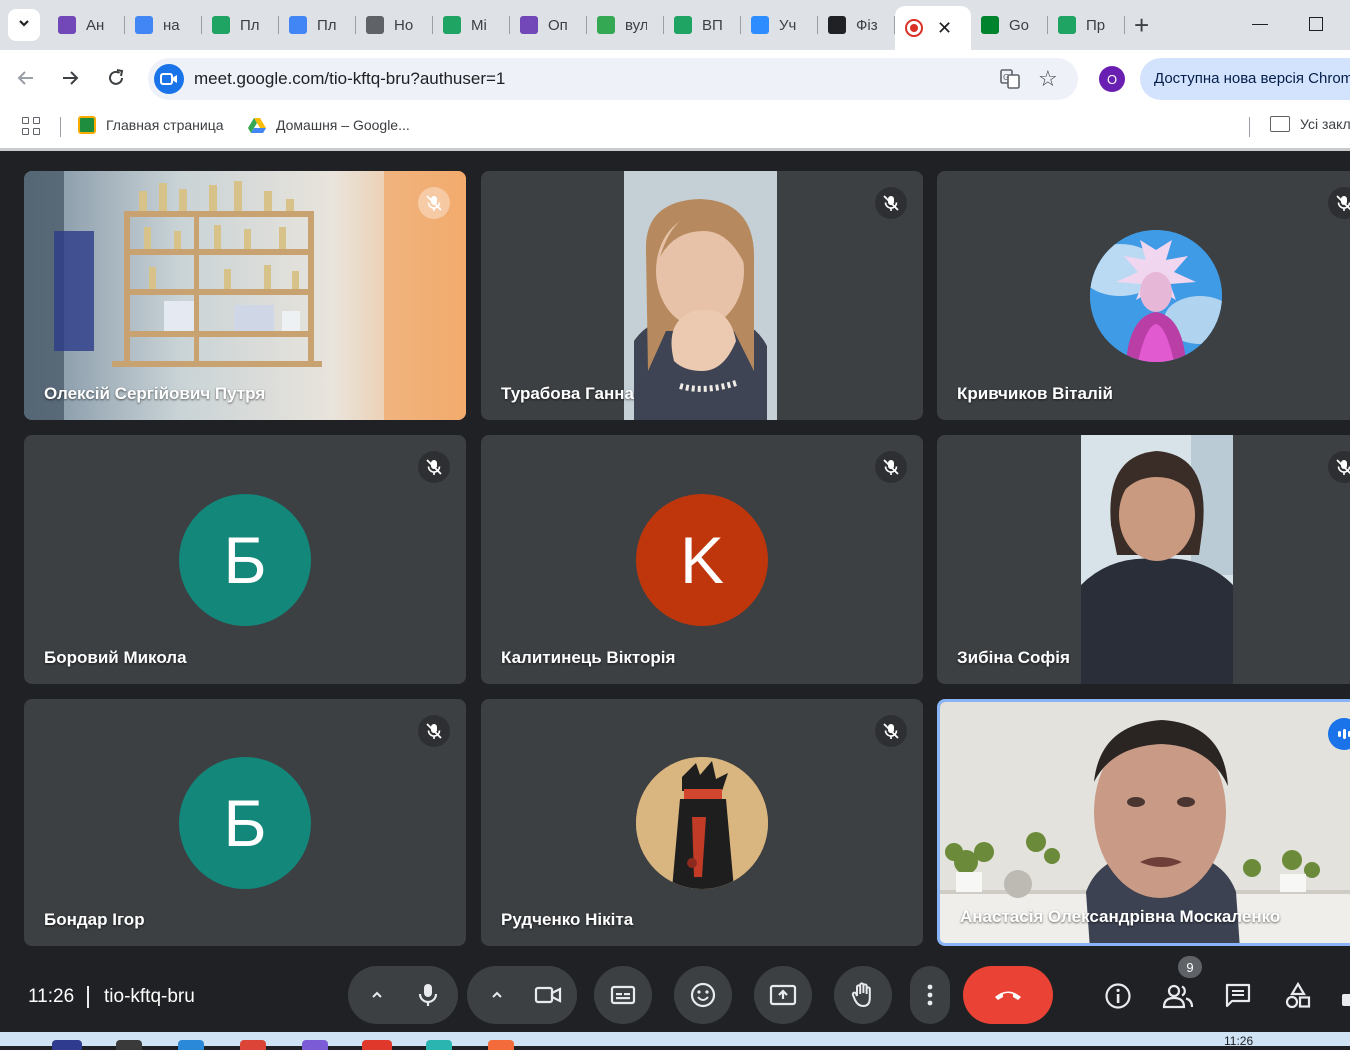 This screenshot has height=1050, width=1350. I want to click on present-screen-button, so click(783, 995).